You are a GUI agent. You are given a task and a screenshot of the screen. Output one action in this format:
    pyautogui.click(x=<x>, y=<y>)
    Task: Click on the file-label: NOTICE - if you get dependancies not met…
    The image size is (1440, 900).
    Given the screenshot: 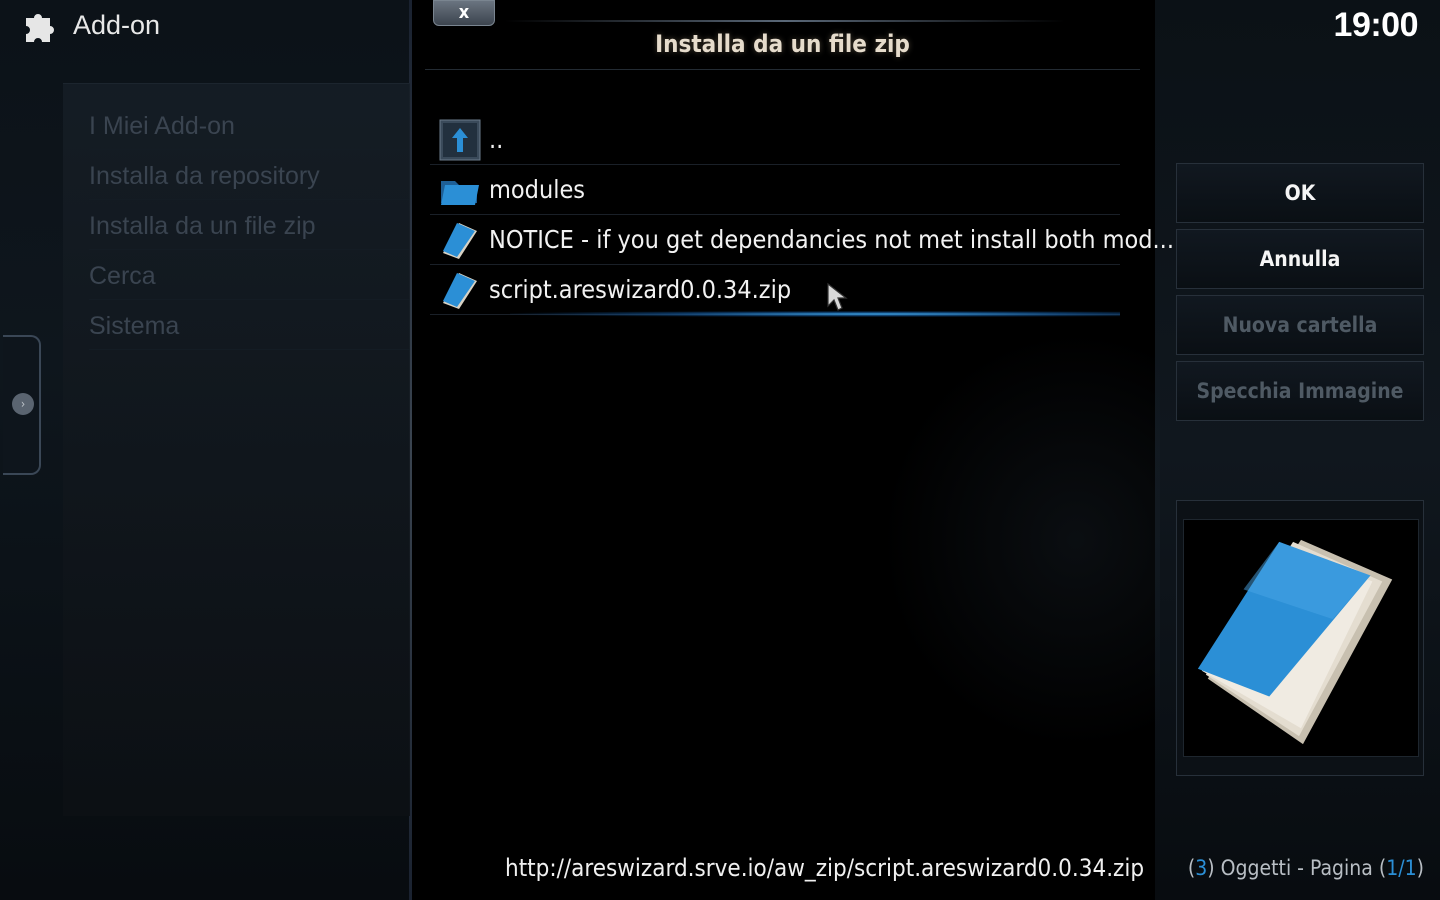 What is the action you would take?
    pyautogui.click(x=831, y=239)
    